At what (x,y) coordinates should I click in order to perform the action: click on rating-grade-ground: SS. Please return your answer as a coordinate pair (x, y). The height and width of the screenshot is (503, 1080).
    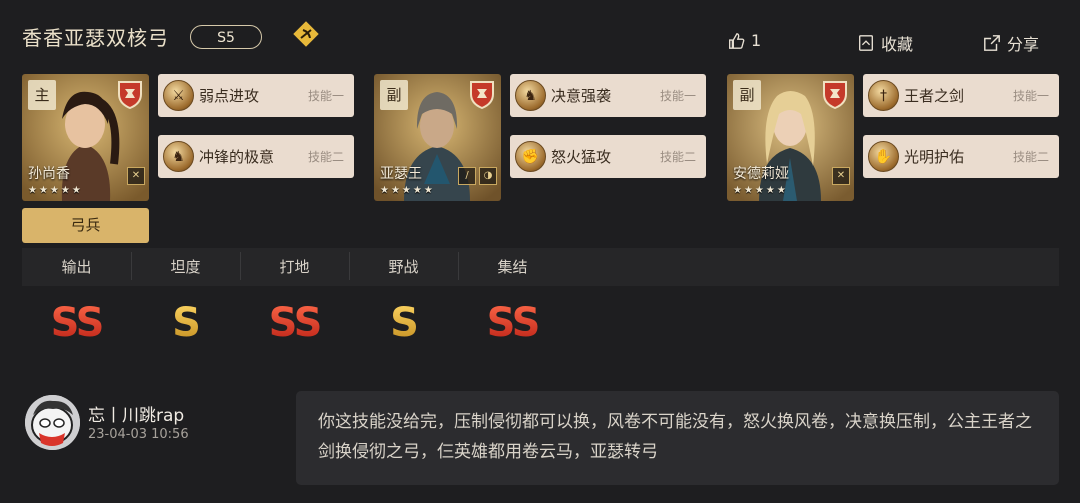
    Looking at the image, I should click on (294, 323).